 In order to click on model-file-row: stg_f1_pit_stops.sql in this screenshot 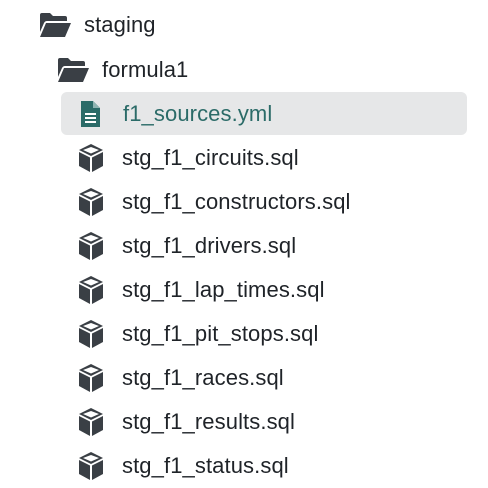, I will do `click(196, 334)`.